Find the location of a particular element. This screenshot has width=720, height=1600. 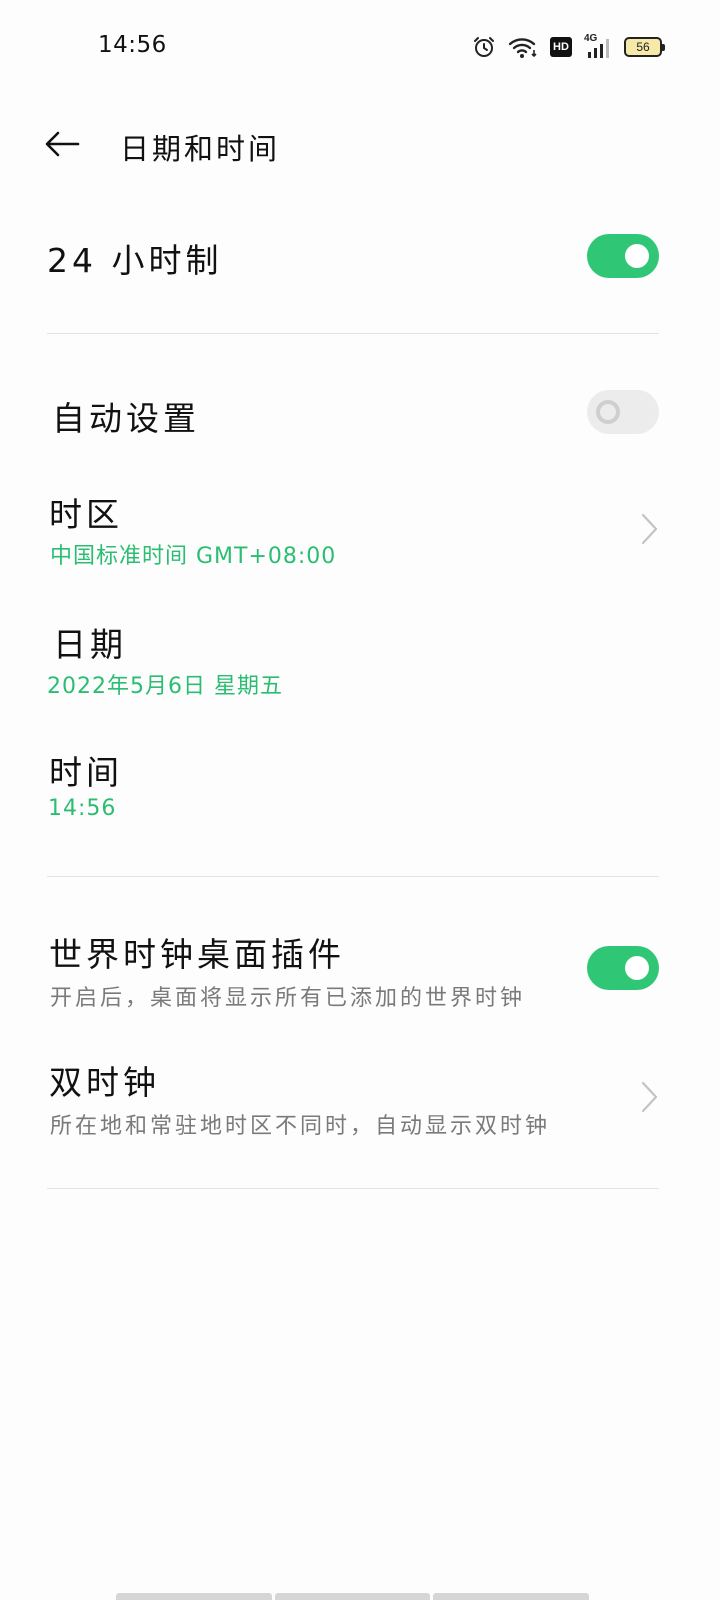

setting-auto-set-label: 自动设置 is located at coordinates (126, 418).